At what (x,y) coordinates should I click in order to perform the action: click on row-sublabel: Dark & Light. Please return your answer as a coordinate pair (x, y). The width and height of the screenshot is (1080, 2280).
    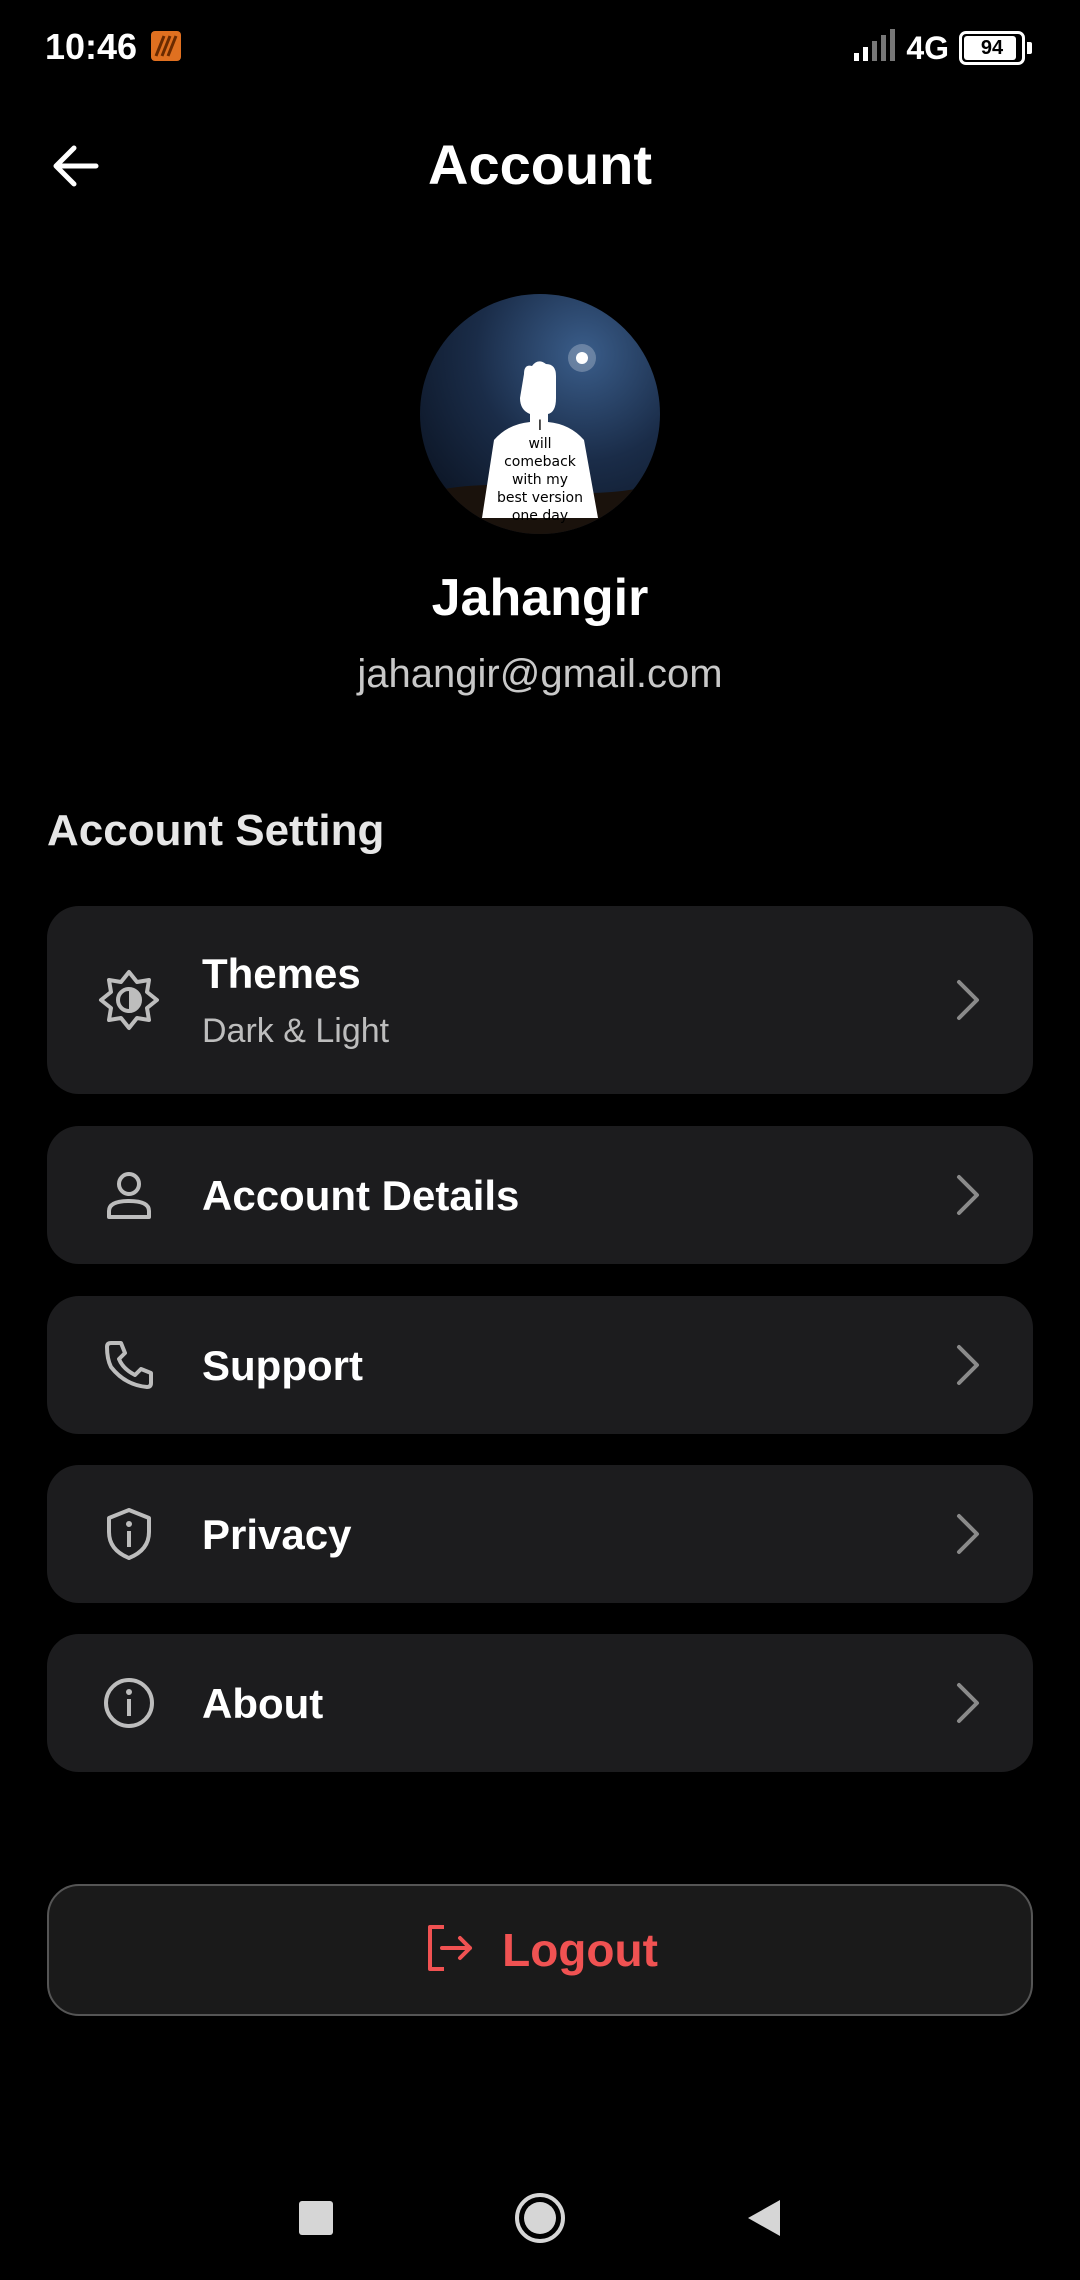
    Looking at the image, I should click on (296, 1031).